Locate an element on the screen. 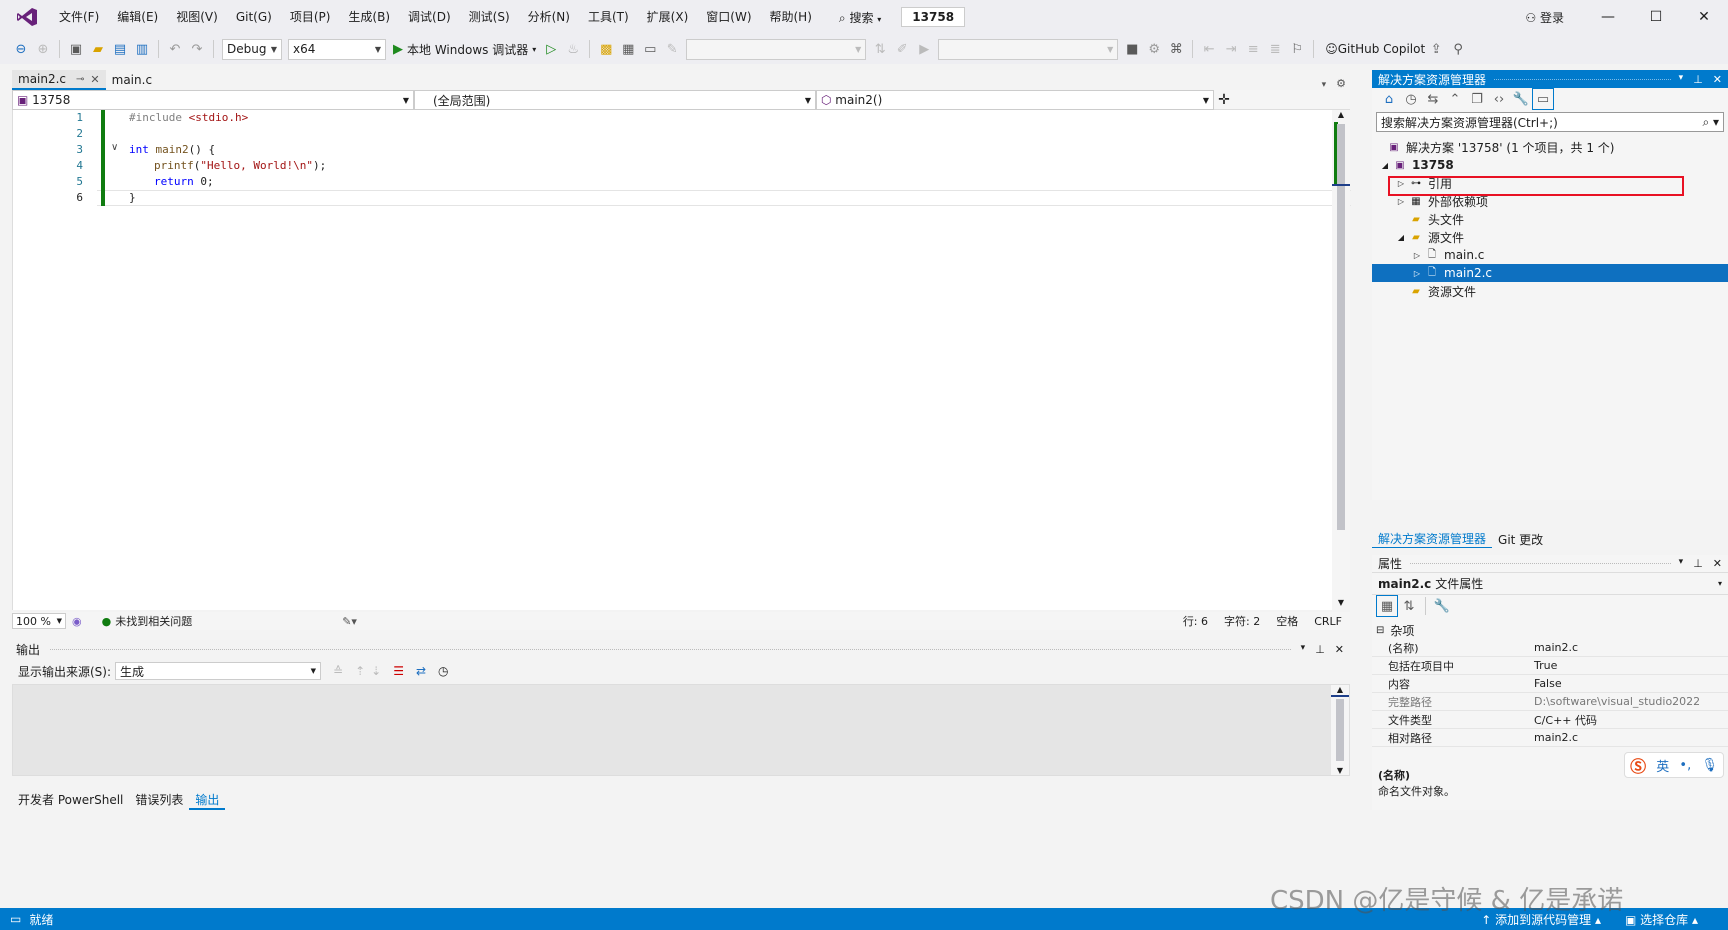 This screenshot has width=1728, height=930. menu-view: 视图(V) is located at coordinates (197, 17).